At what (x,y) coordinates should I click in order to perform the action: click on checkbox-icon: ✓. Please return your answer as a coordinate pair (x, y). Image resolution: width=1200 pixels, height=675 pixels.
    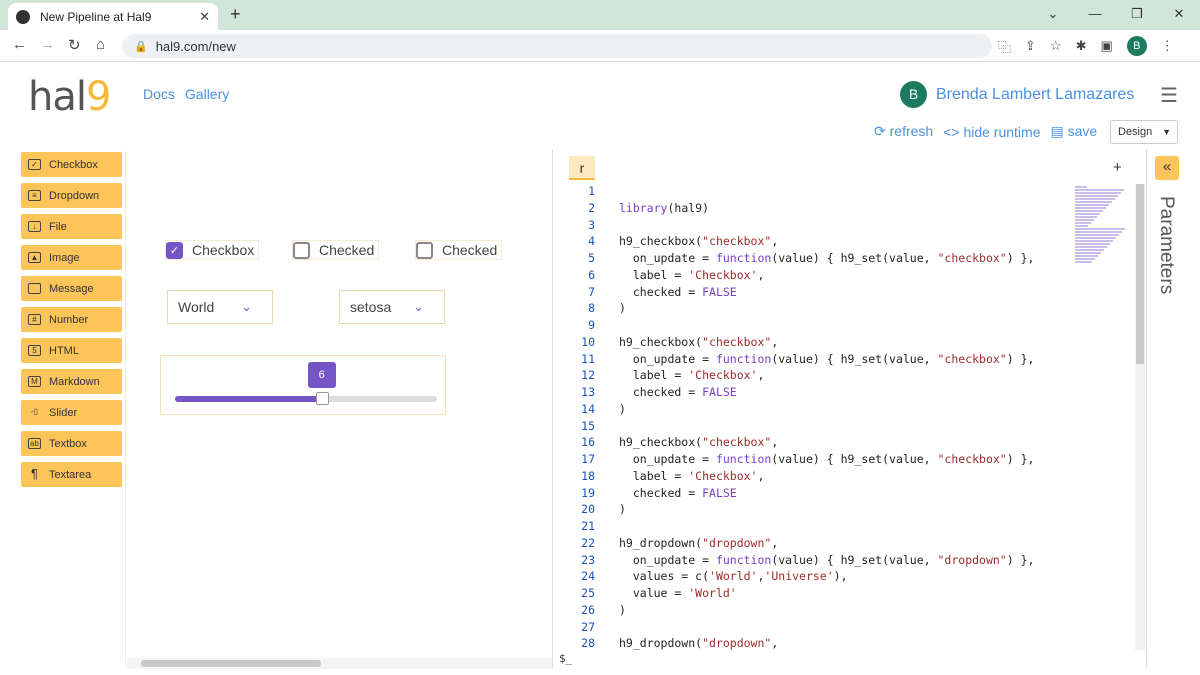
    Looking at the image, I should click on (34, 164).